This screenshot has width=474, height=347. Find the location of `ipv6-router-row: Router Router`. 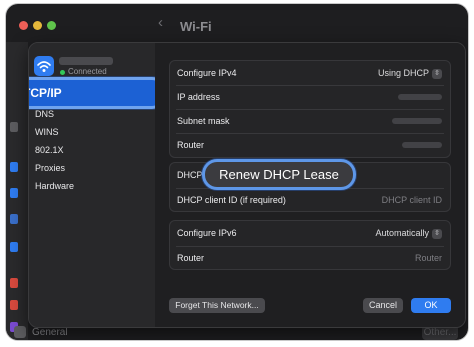

ipv6-router-row: Router Router is located at coordinates (310, 258).